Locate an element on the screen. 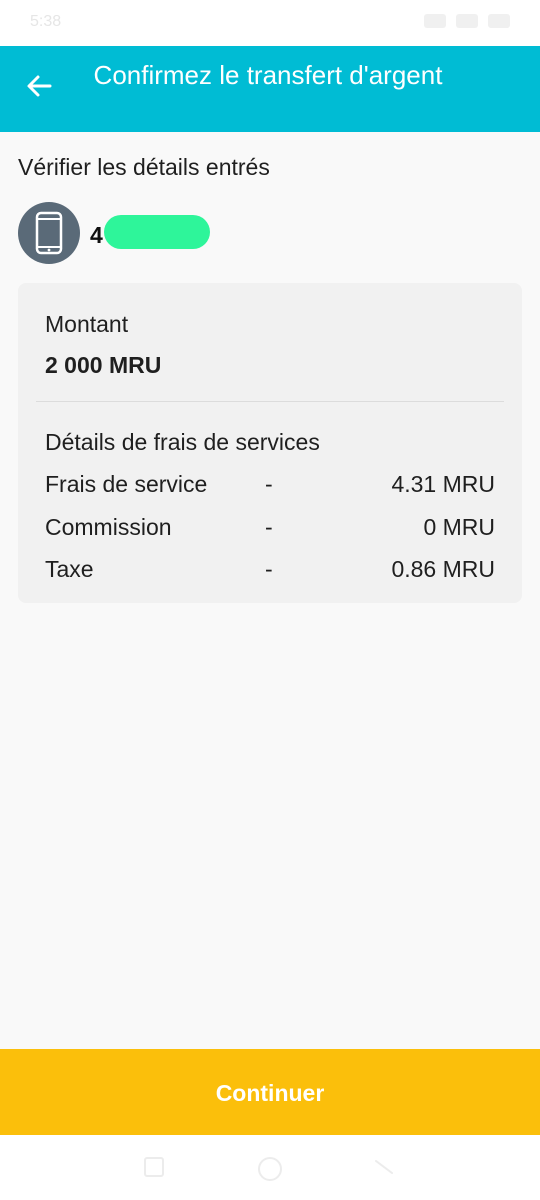  page-title: Confirmez le transfert d'argent is located at coordinates (268, 75).